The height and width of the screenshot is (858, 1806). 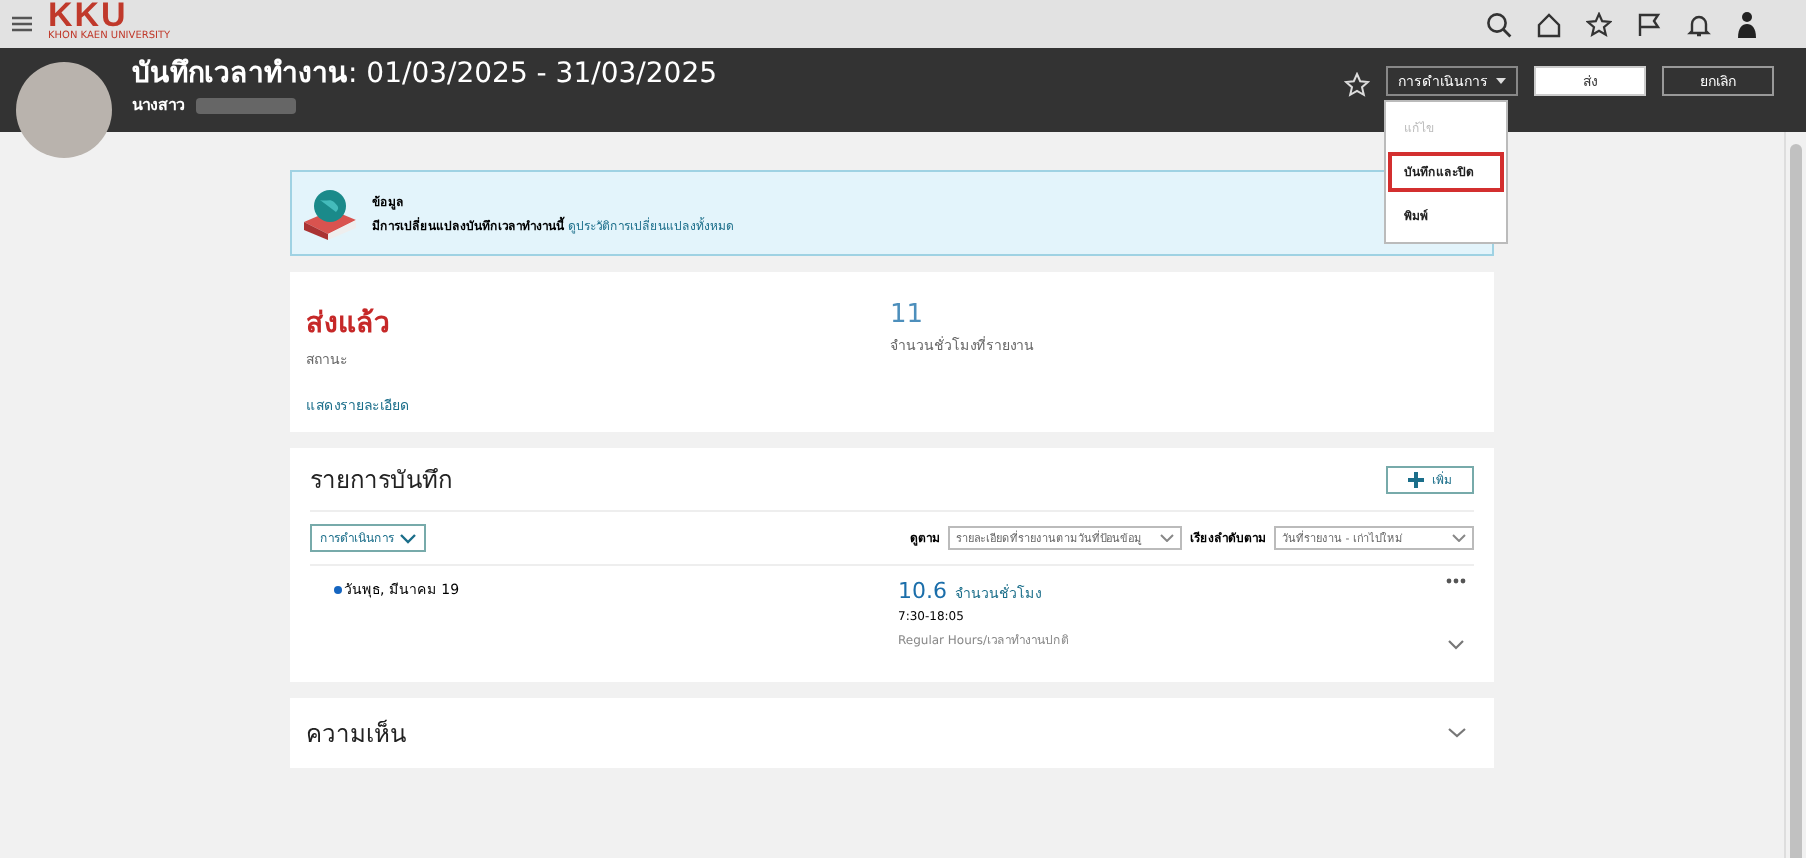 What do you see at coordinates (1599, 24) in the screenshot?
I see `star-icon` at bounding box center [1599, 24].